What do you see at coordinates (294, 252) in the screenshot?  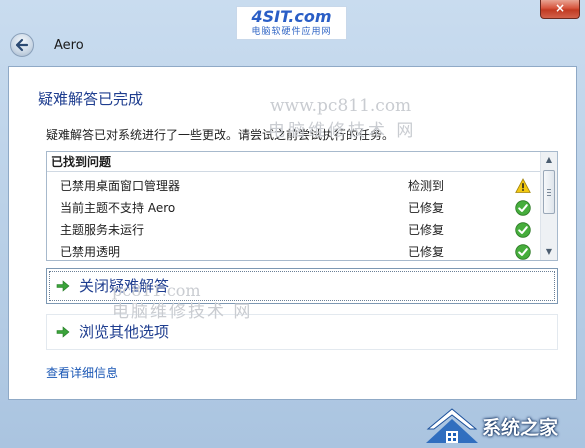 I see `list-item: 已禁用透明 已修复` at bounding box center [294, 252].